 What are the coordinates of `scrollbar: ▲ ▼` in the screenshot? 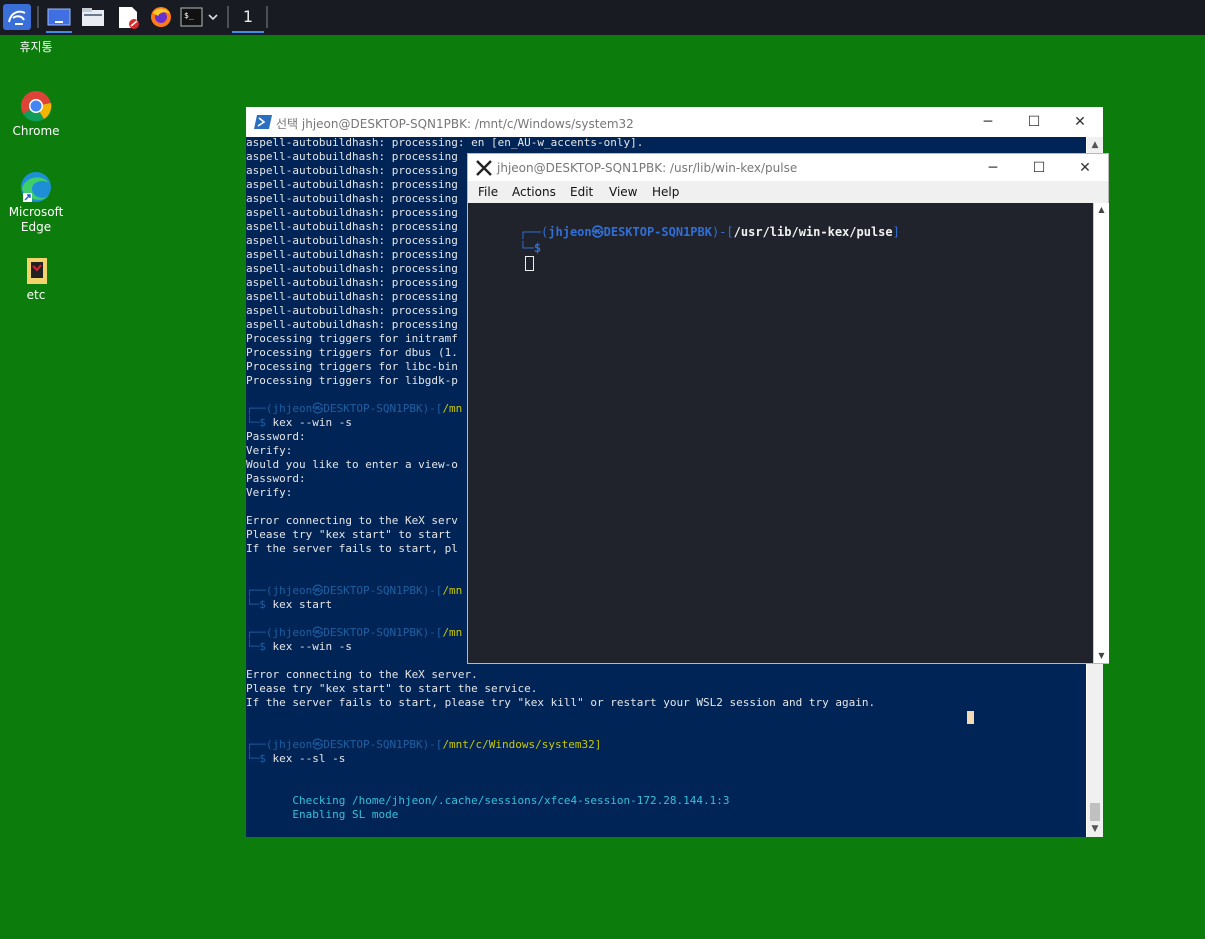 It's located at (1101, 433).